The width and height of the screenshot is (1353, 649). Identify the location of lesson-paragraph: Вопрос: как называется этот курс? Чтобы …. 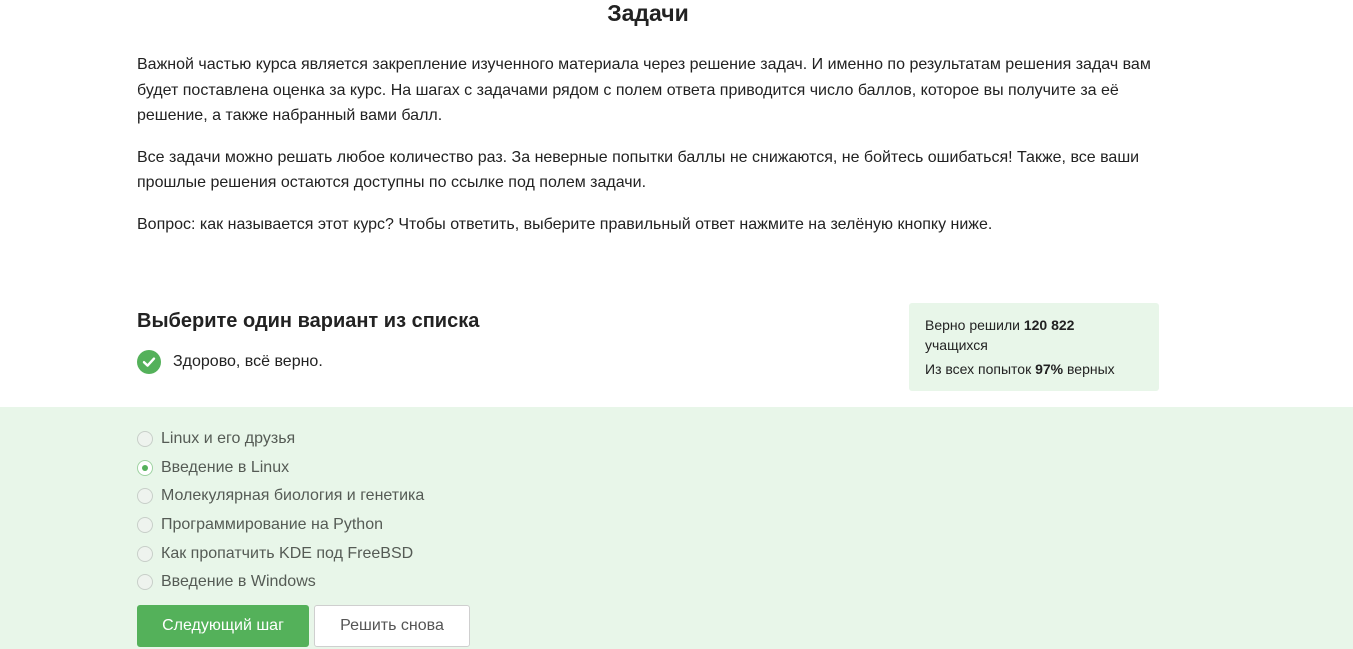
(565, 224).